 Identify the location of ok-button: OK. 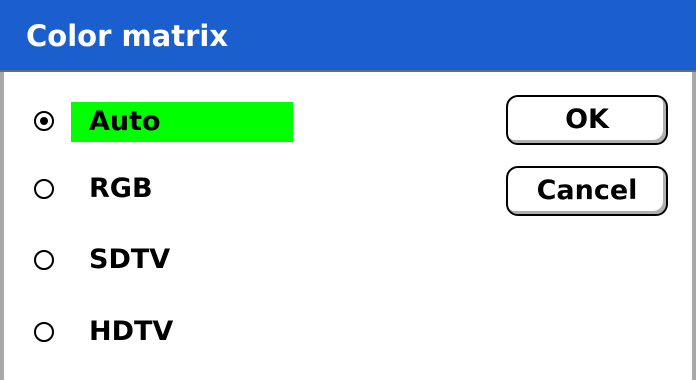
(587, 120).